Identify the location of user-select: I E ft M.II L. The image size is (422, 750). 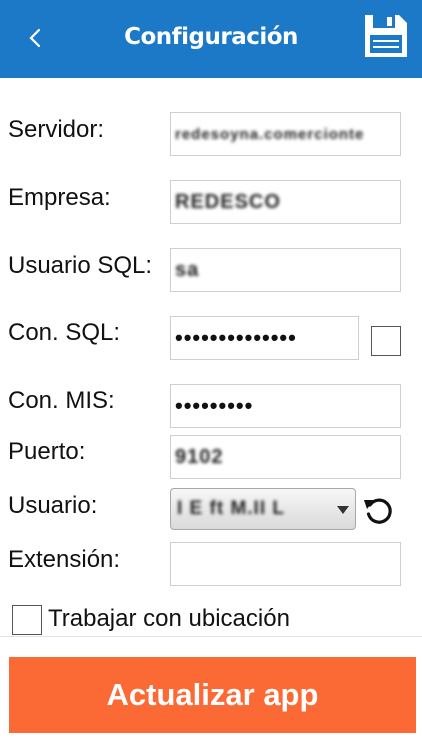
(263, 509).